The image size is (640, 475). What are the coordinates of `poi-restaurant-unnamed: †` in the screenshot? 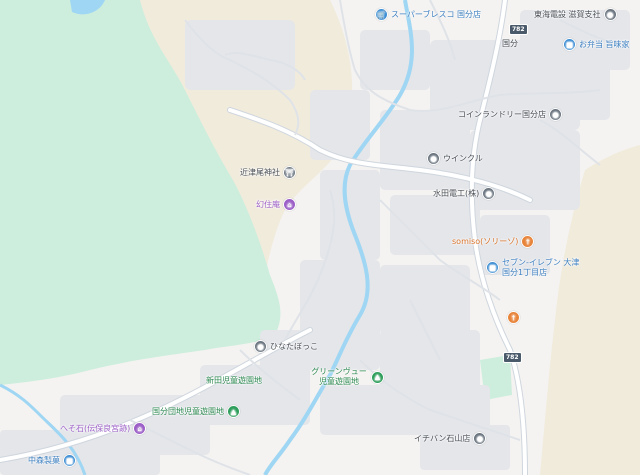 It's located at (515, 317).